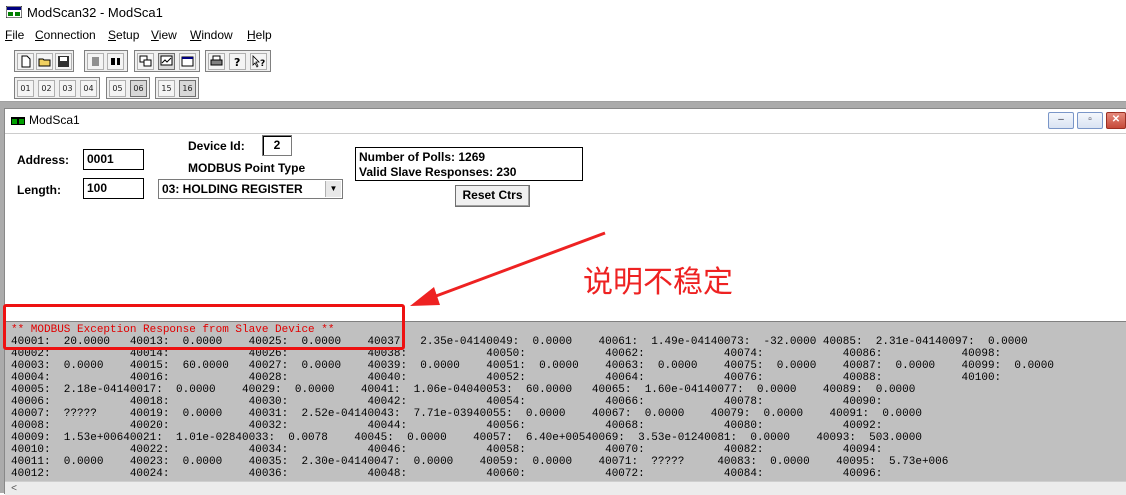 The height and width of the screenshot is (495, 1126). I want to click on menu-view: View, so click(164, 35).